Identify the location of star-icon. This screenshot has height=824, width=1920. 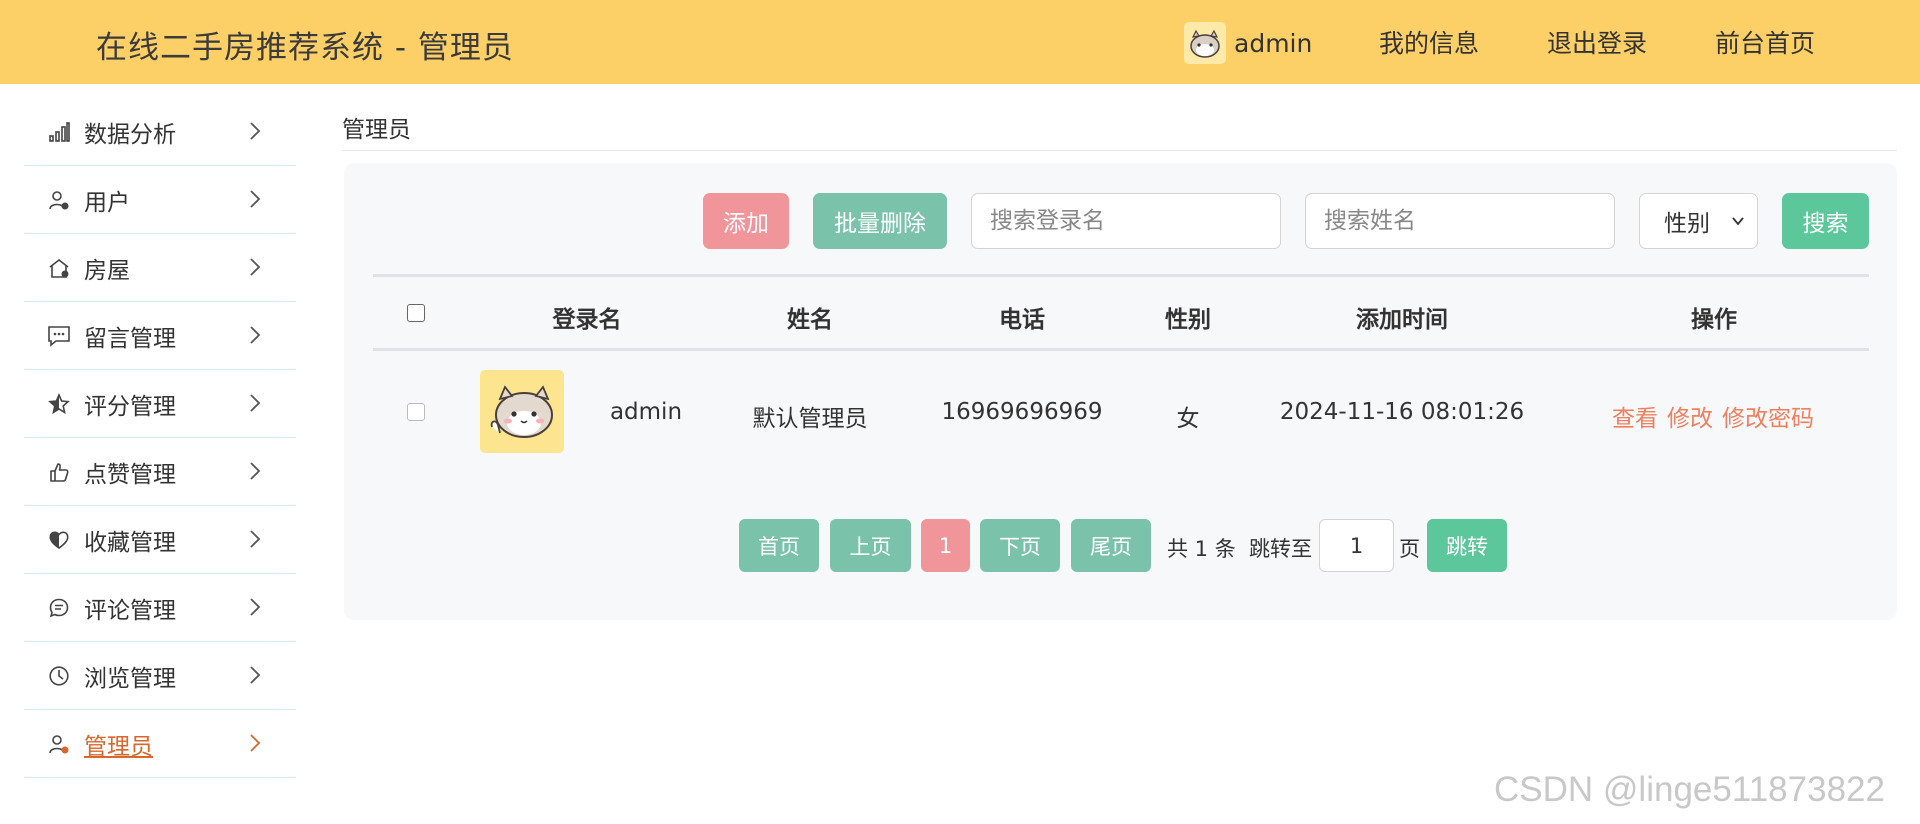
(59, 404).